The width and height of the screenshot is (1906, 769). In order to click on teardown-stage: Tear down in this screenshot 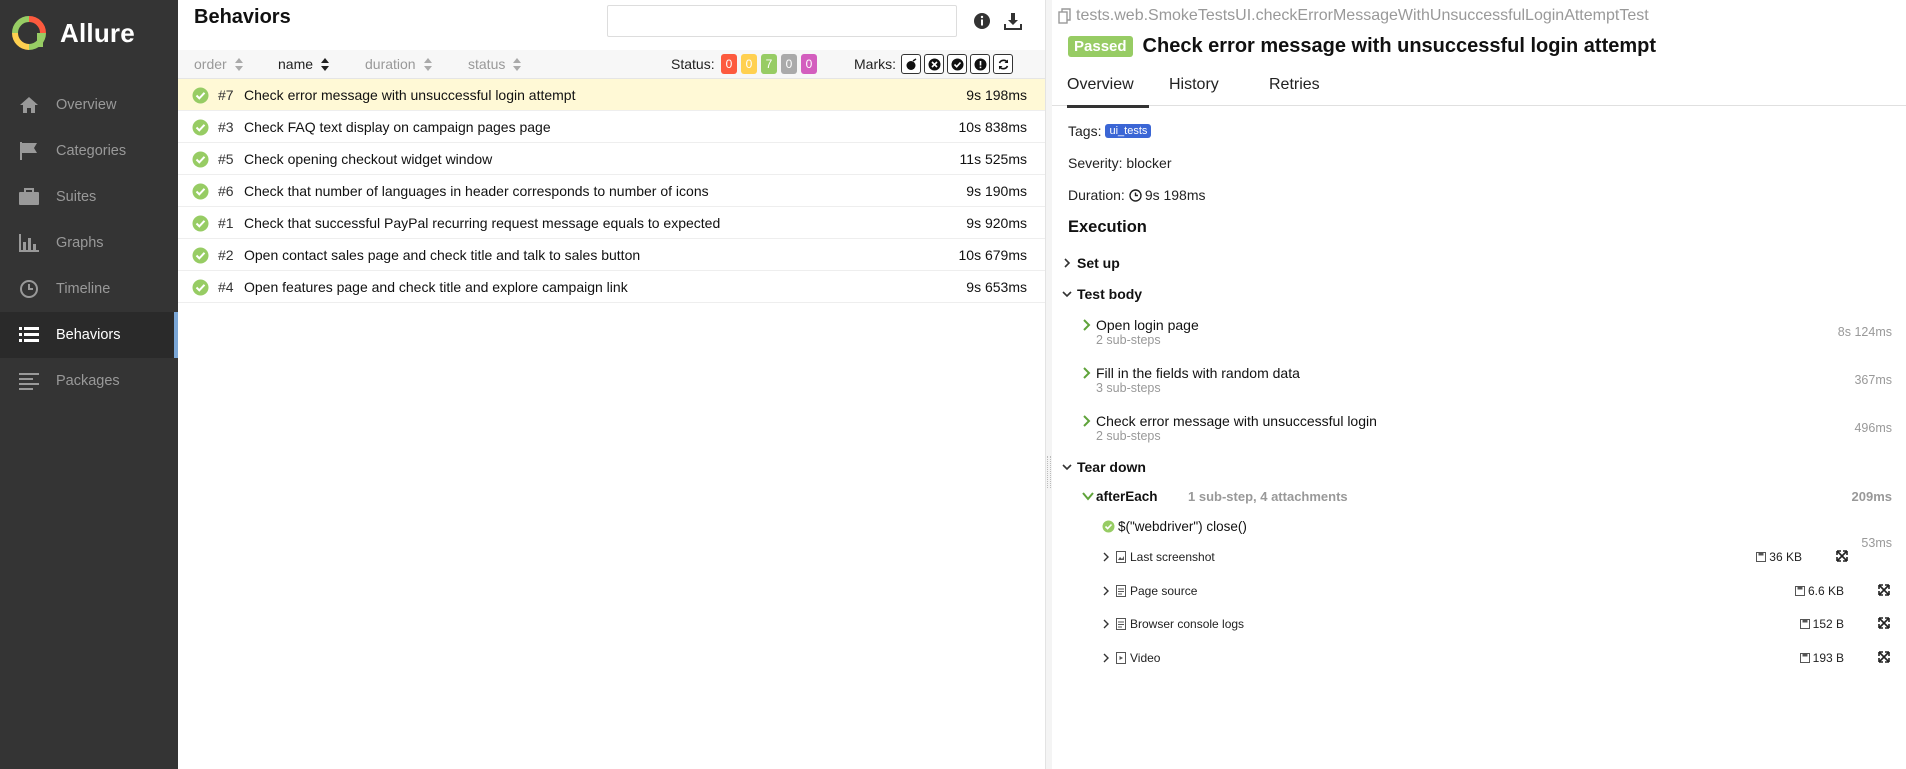, I will do `click(1104, 467)`.